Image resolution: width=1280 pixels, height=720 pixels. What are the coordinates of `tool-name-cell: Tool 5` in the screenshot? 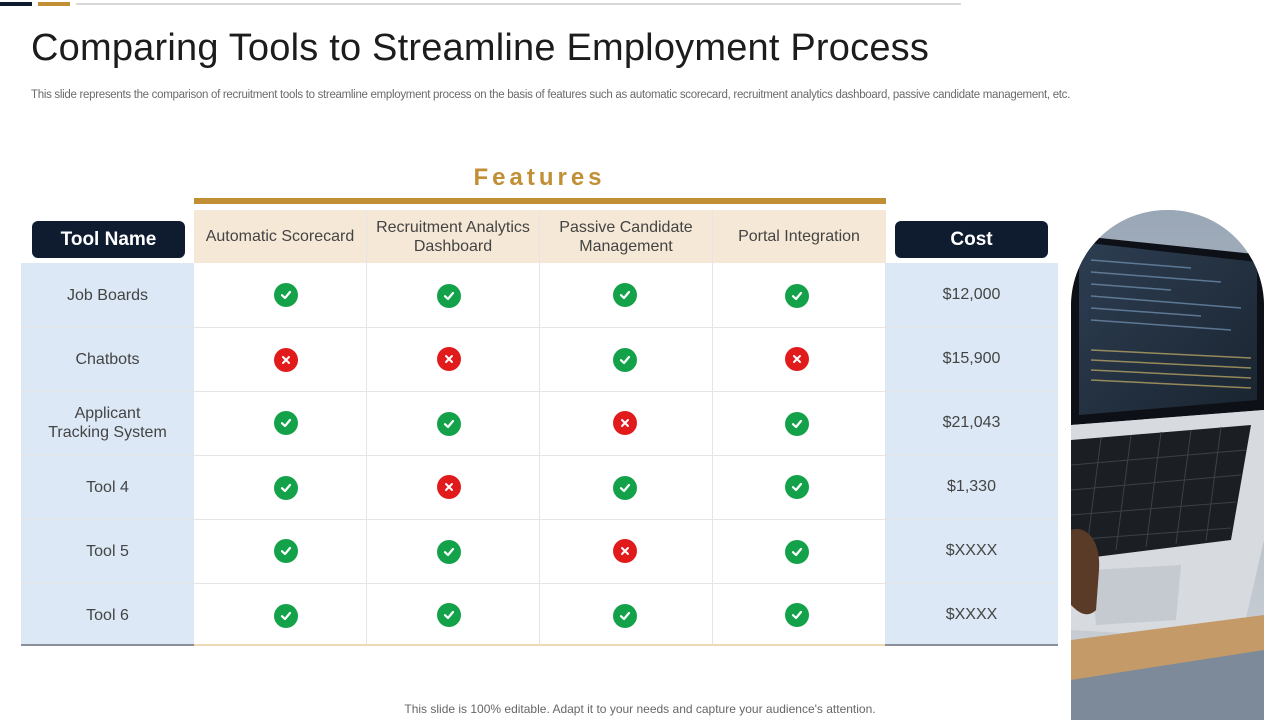 It's located at (107, 551).